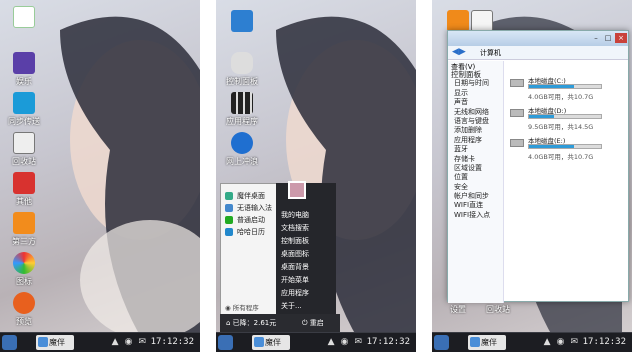 This screenshot has height=352, width=632. Describe the element at coordinates (475, 112) in the screenshot. I see `tree-item: 无线和网络` at that location.